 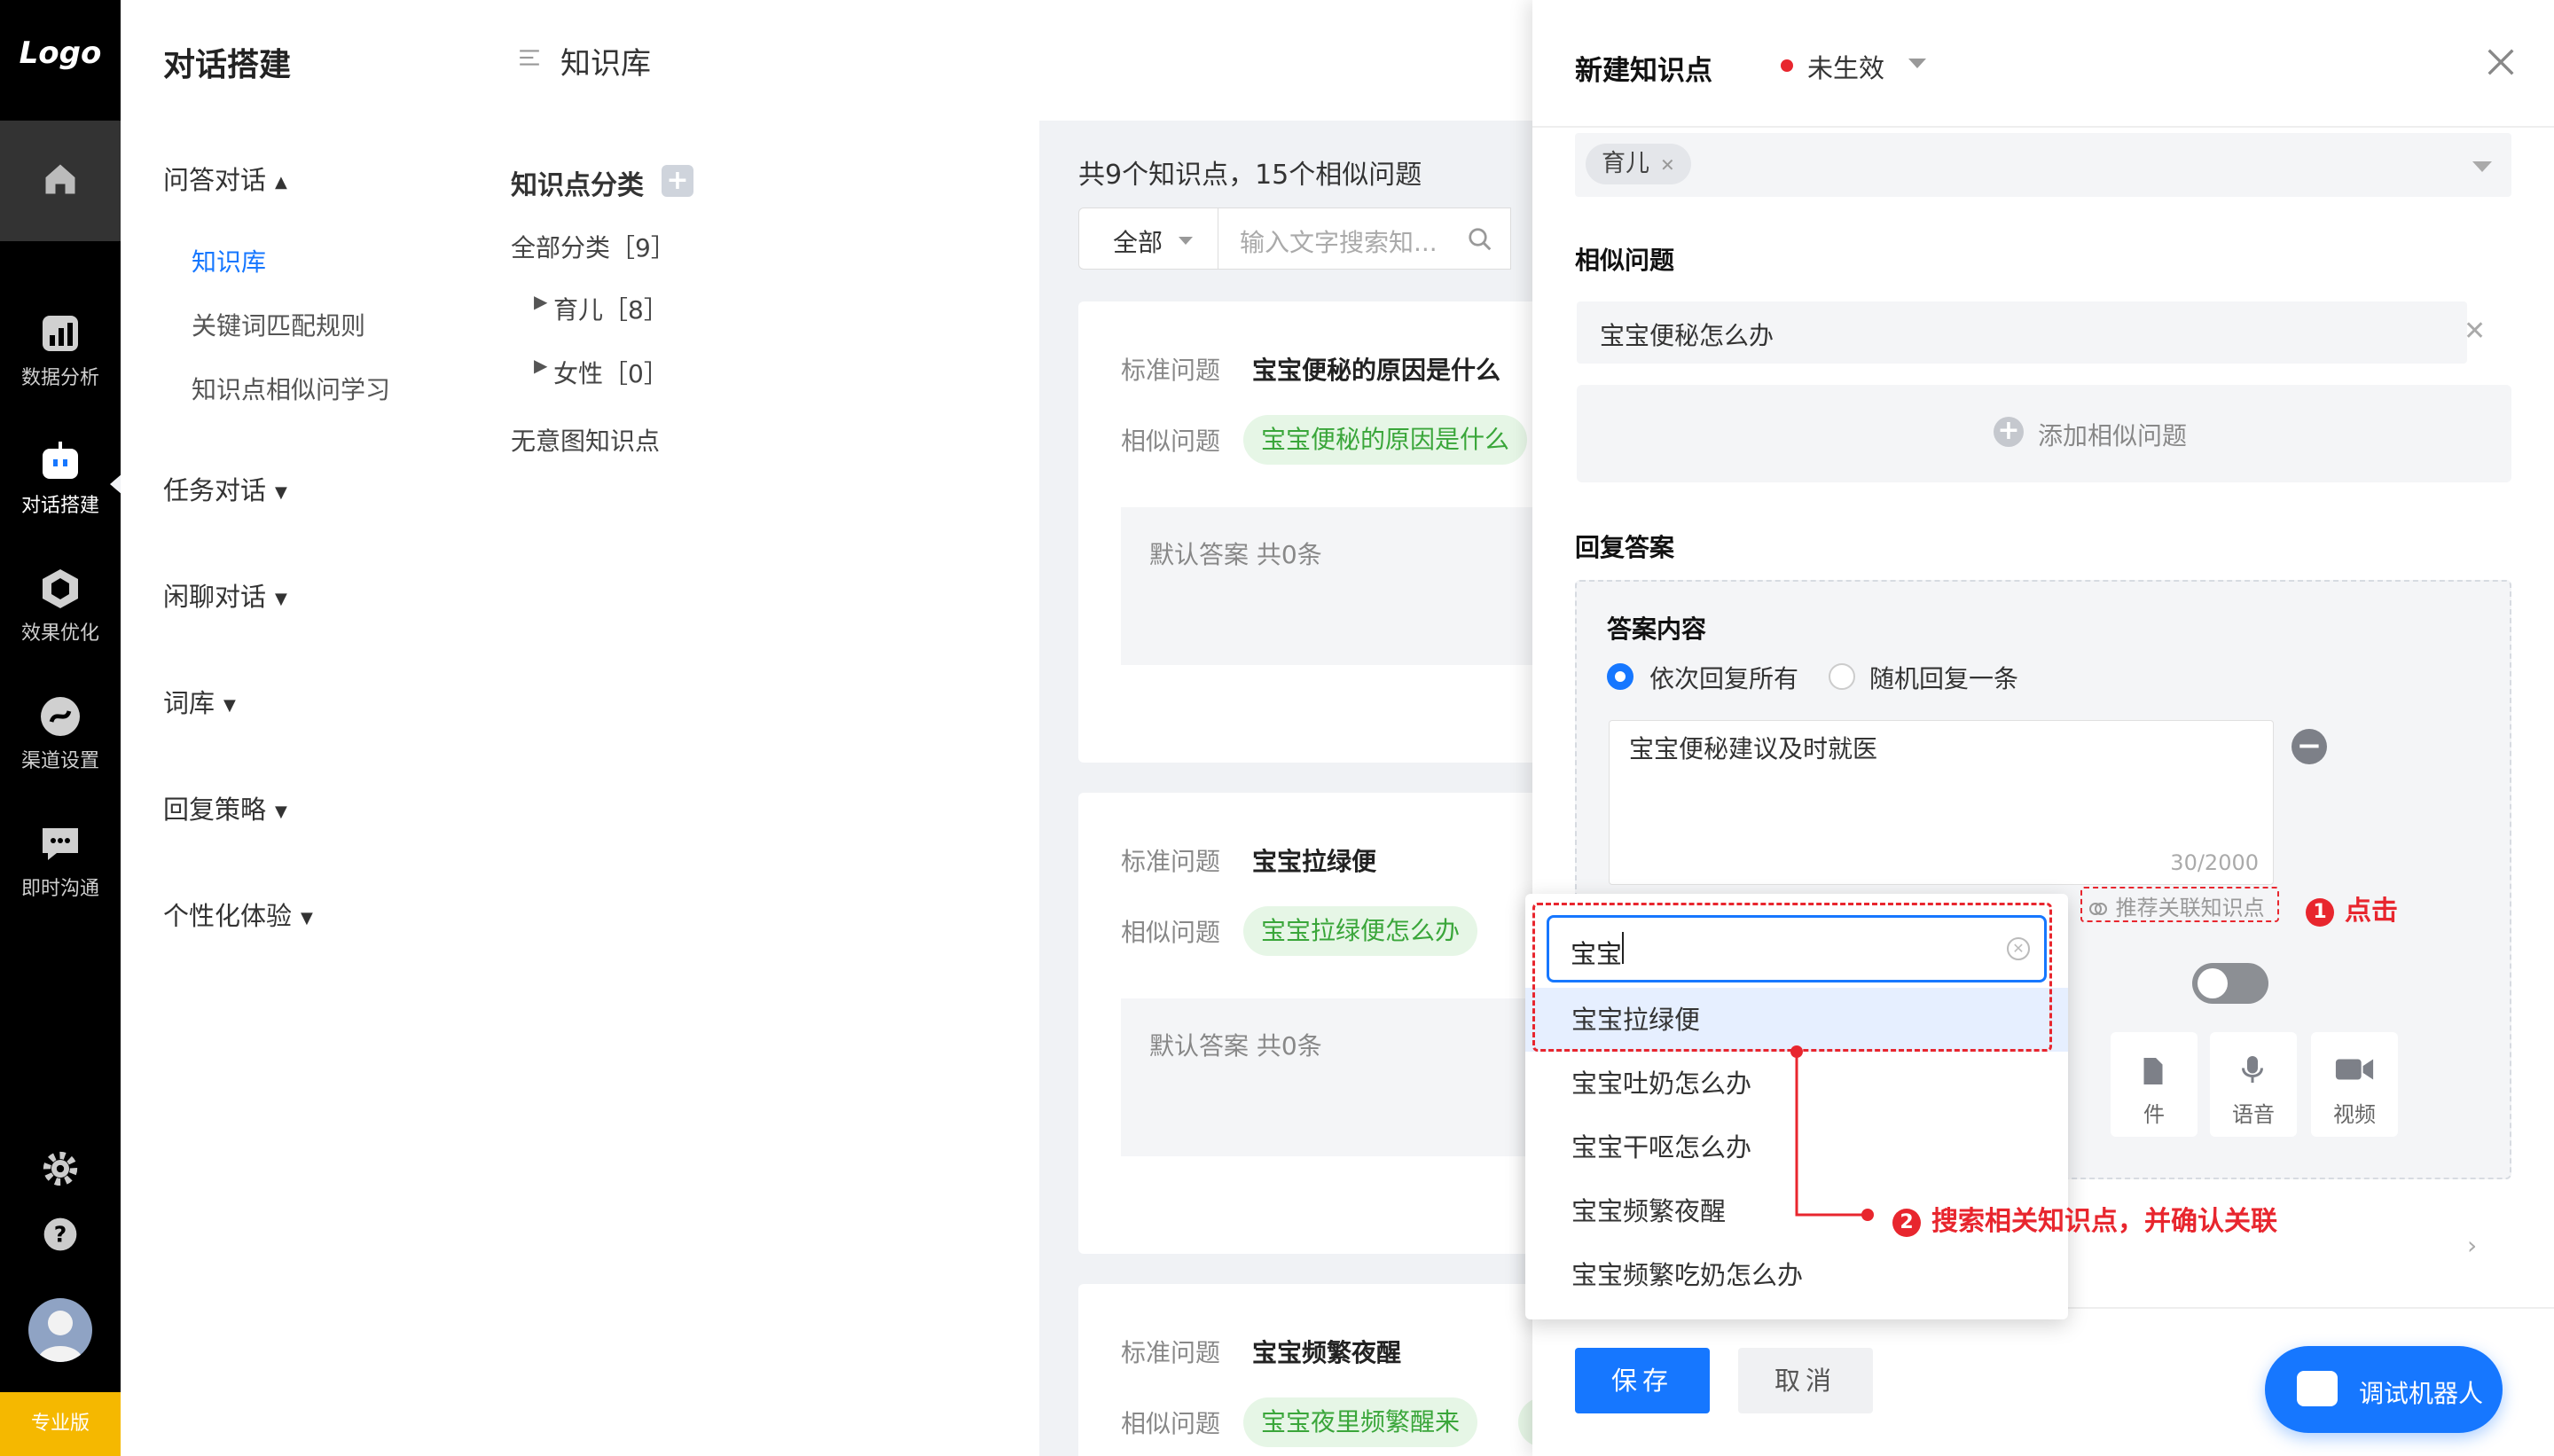 I want to click on divider, so click(x=2043, y=127).